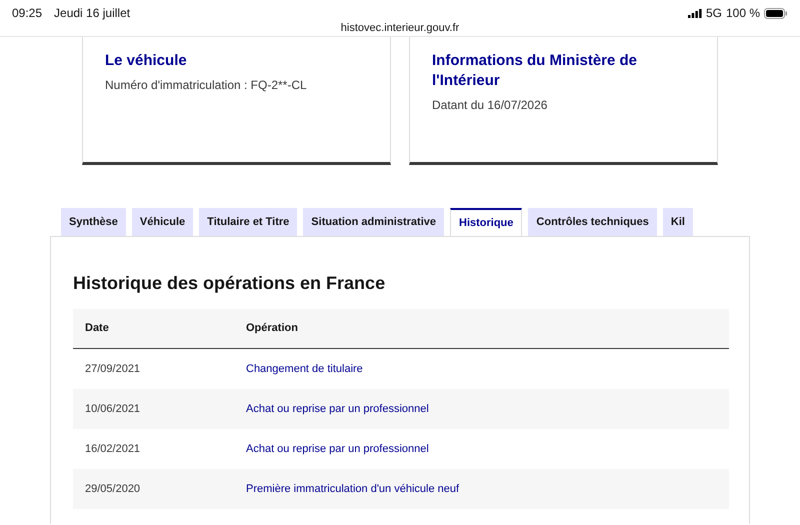 Image resolution: width=800 pixels, height=525 pixels. I want to click on tab: Synthèse, so click(93, 222).